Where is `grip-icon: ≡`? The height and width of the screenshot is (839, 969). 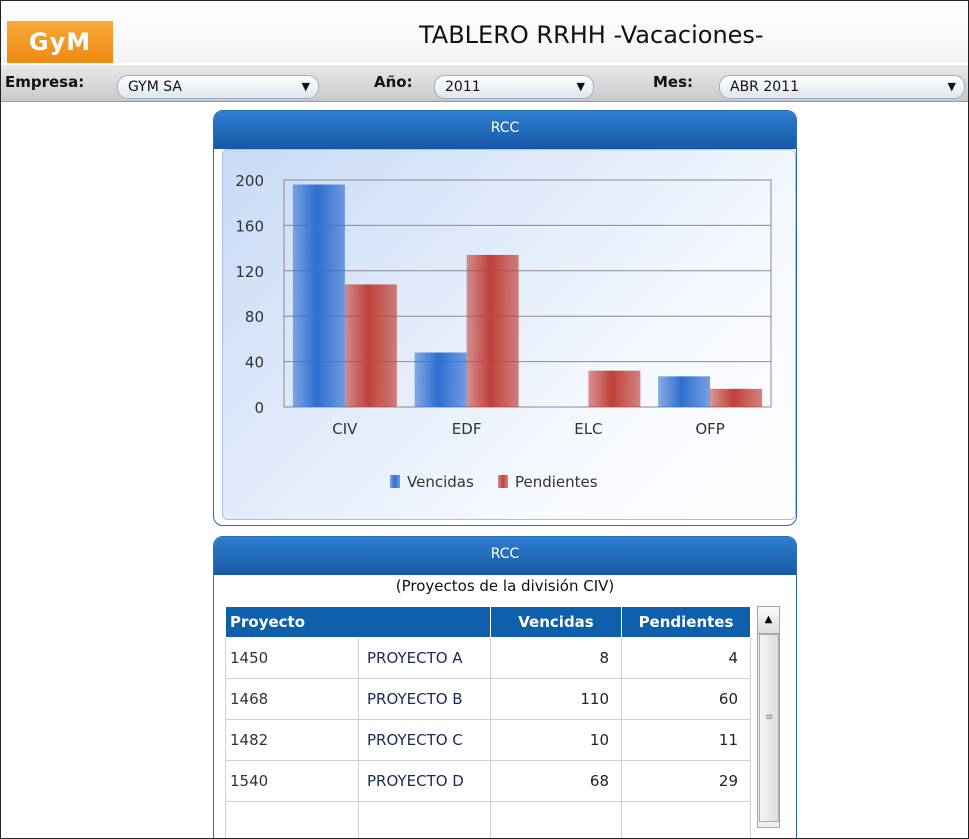 grip-icon: ≡ is located at coordinates (769, 717).